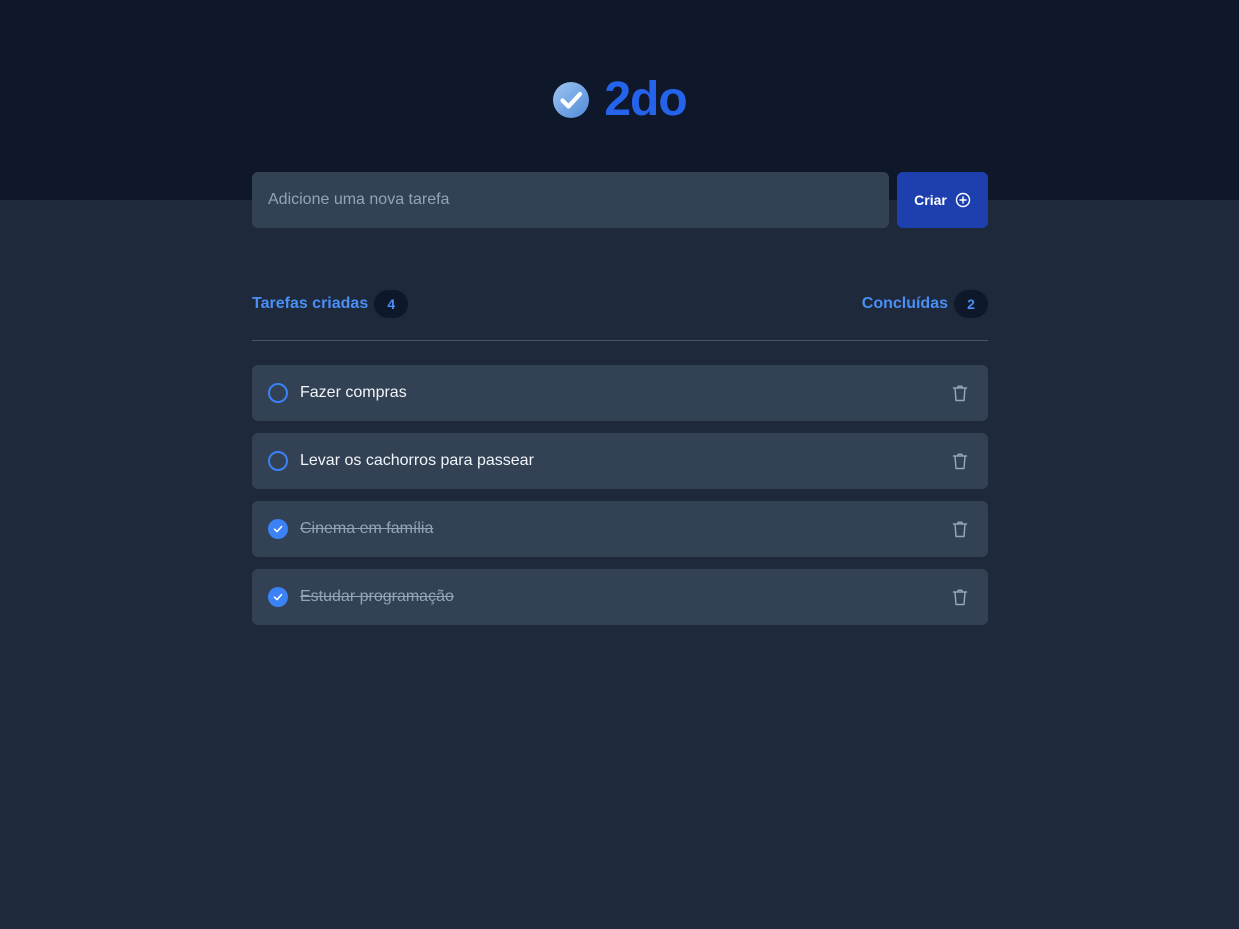 Image resolution: width=1239 pixels, height=929 pixels. I want to click on done-count-badge: 2, so click(971, 304).